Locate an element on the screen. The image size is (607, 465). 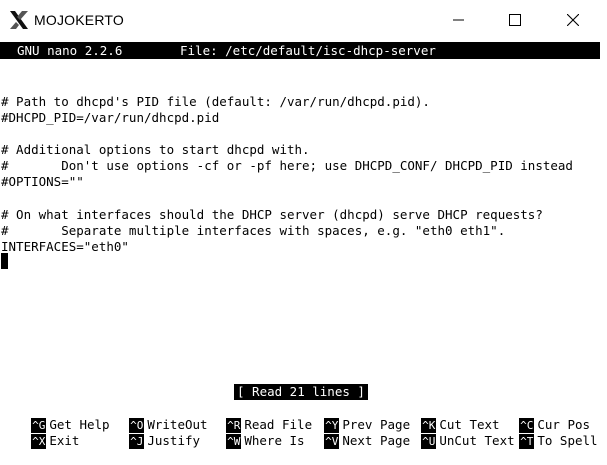
text-cursor is located at coordinates (4, 261).